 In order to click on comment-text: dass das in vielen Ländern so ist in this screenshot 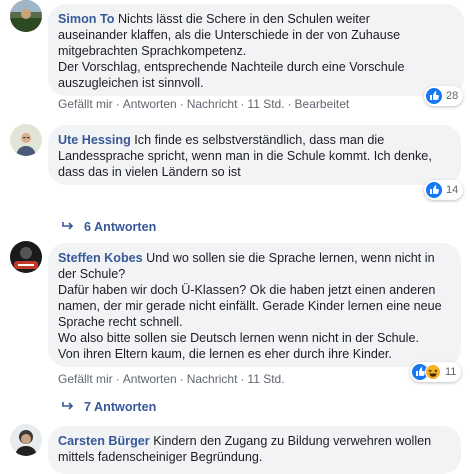, I will do `click(149, 172)`.